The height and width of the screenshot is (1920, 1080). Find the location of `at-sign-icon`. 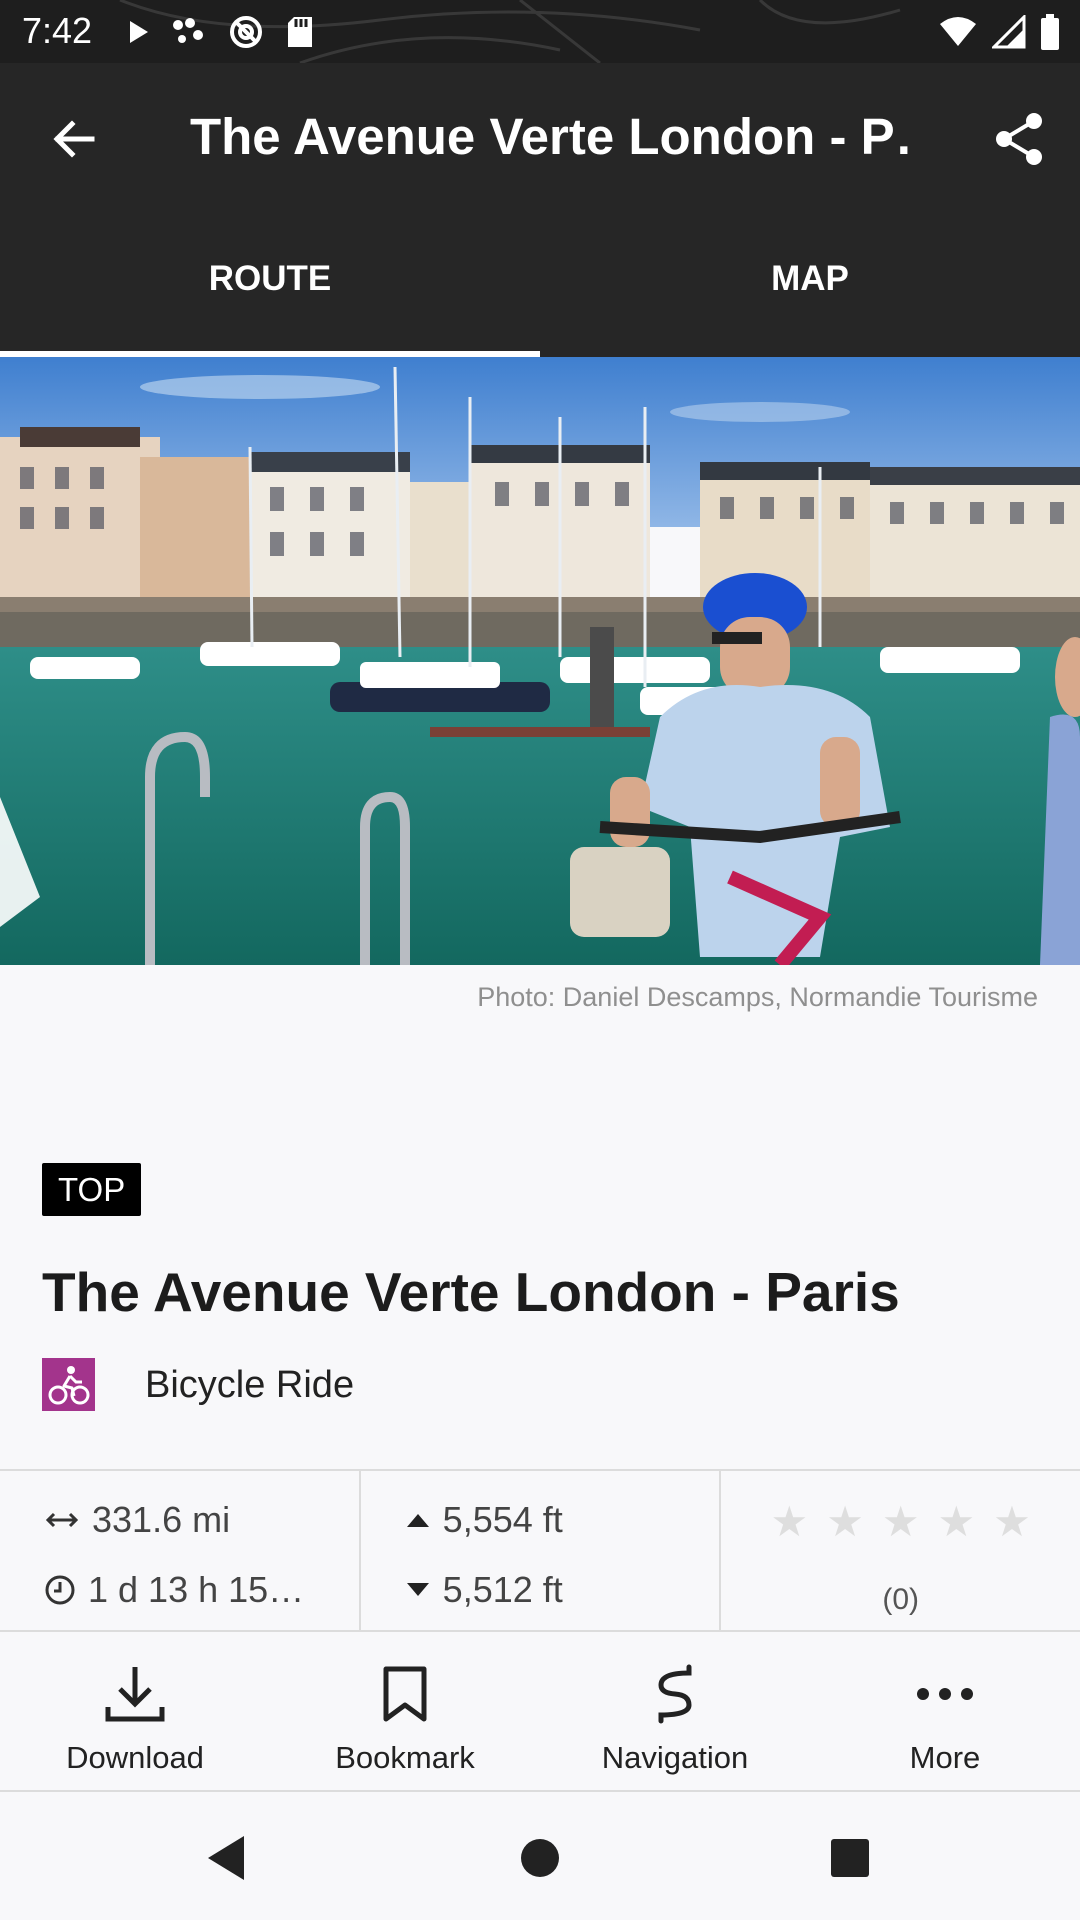

at-sign-icon is located at coordinates (246, 32).